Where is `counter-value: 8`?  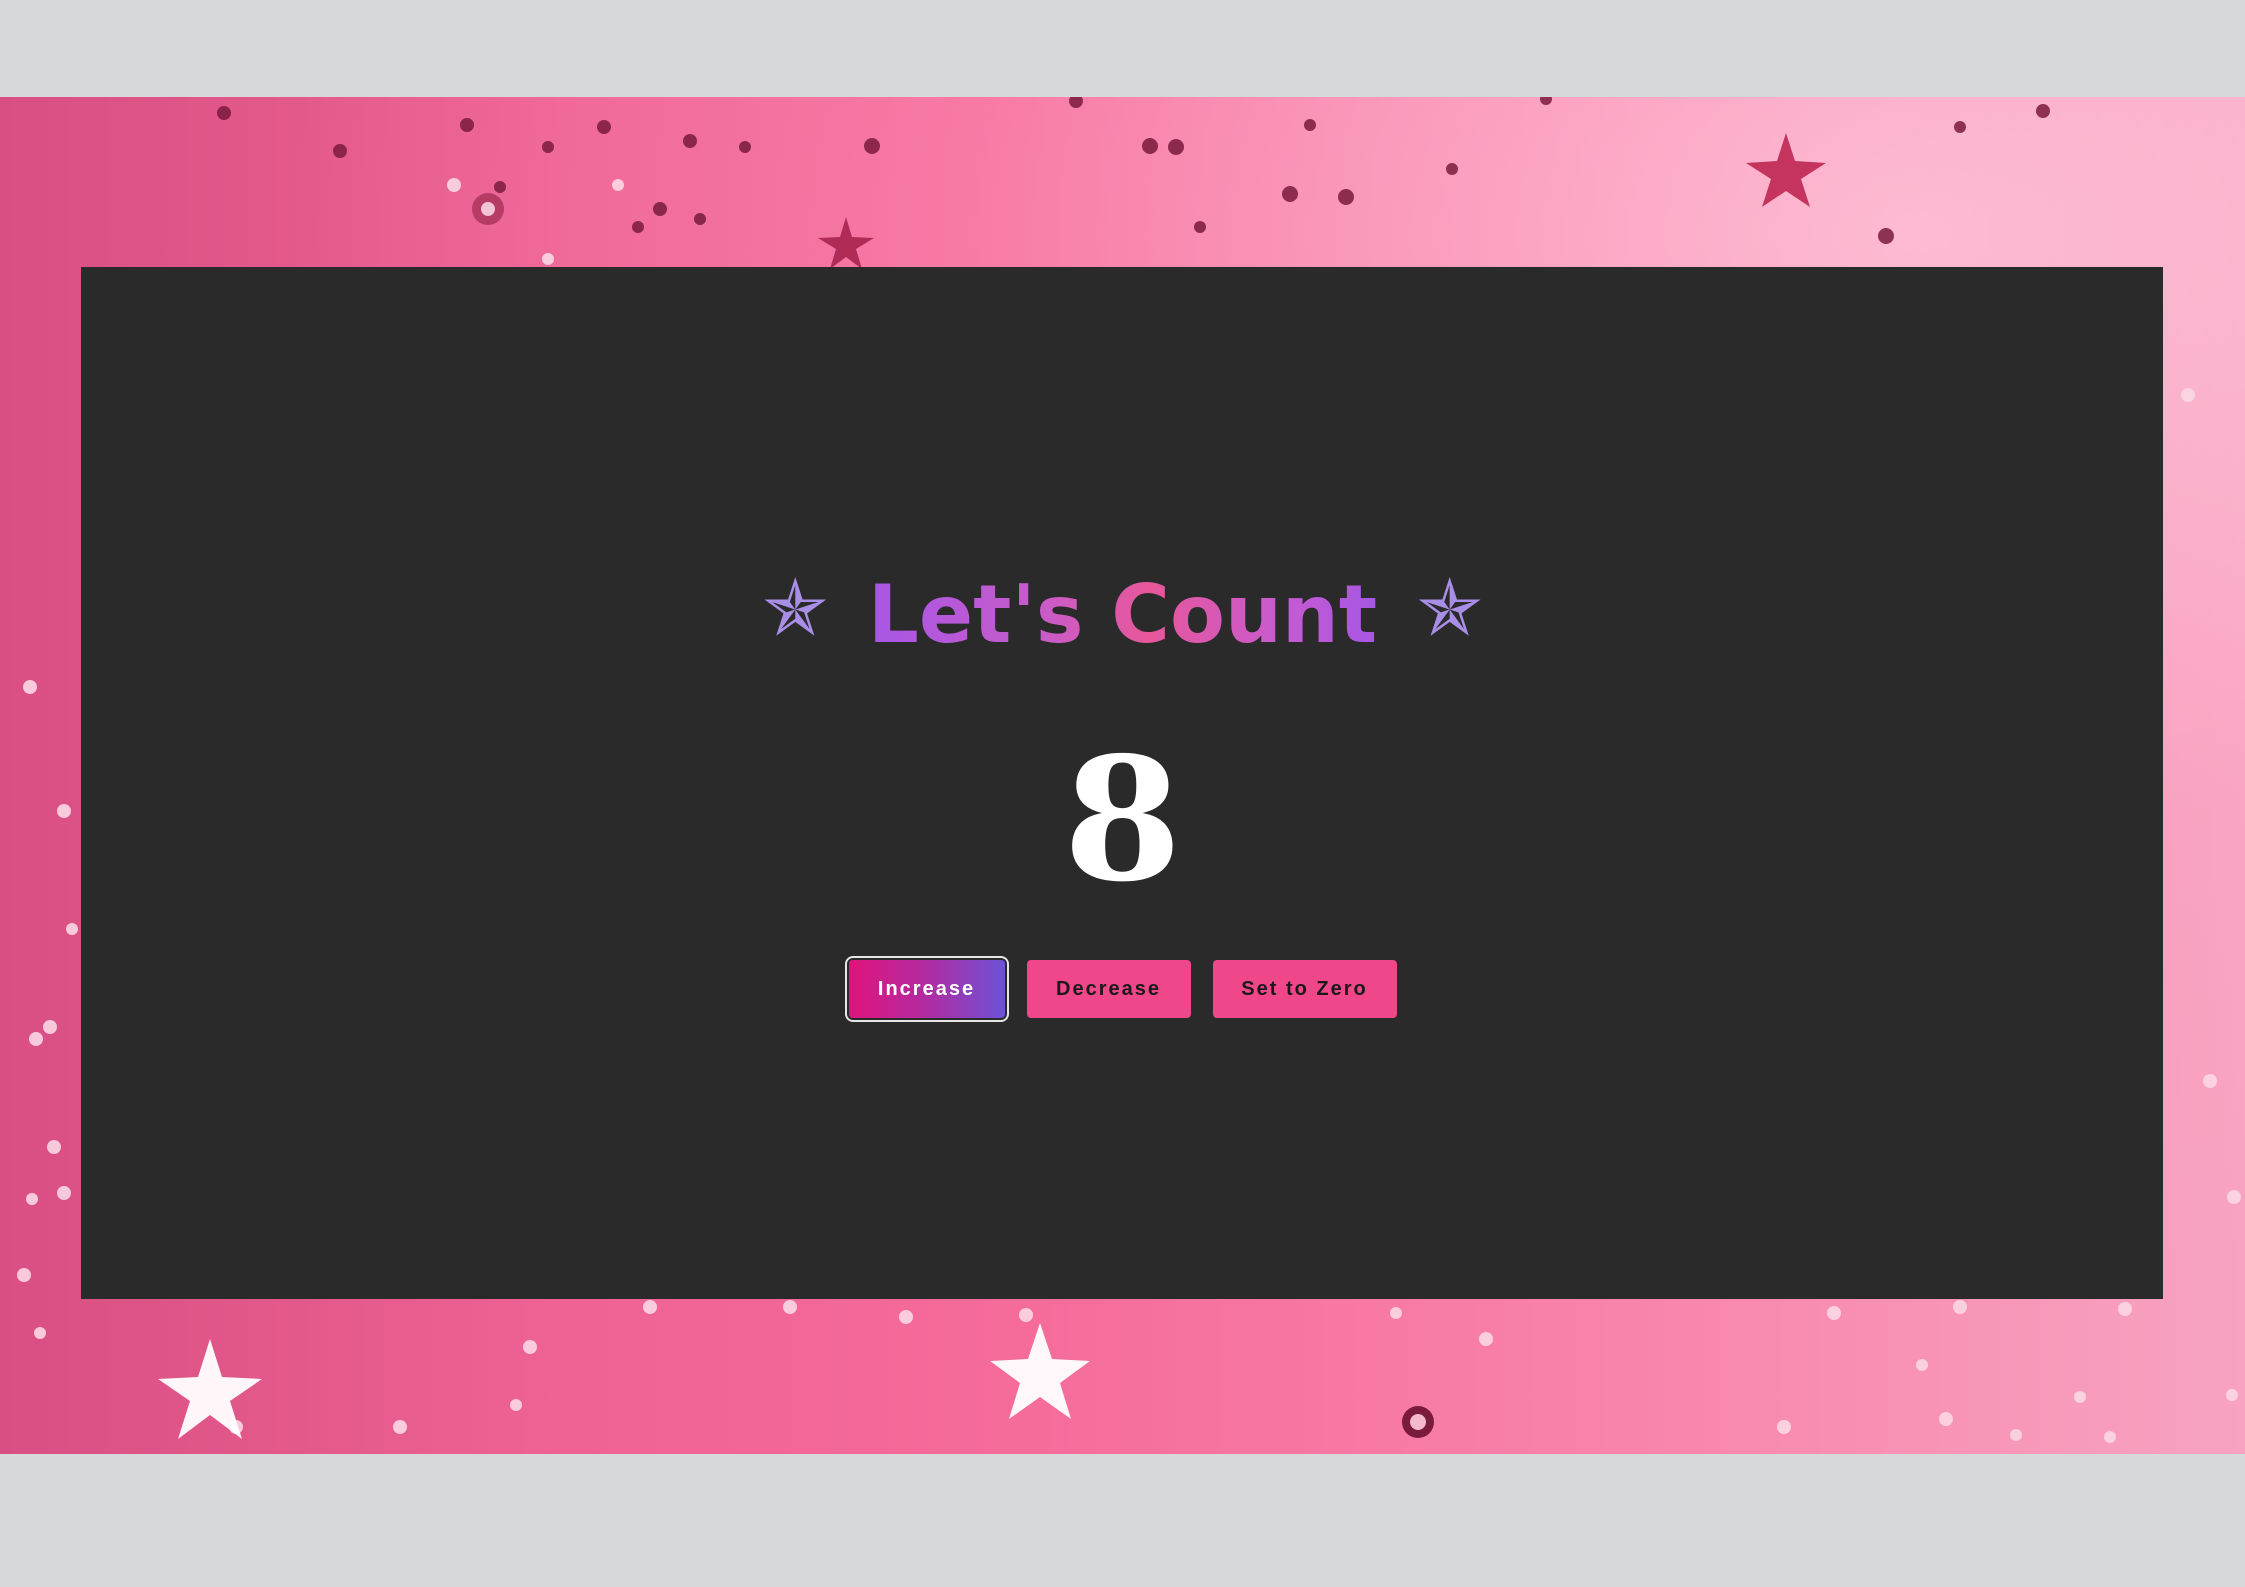
counter-value: 8 is located at coordinates (1122, 820).